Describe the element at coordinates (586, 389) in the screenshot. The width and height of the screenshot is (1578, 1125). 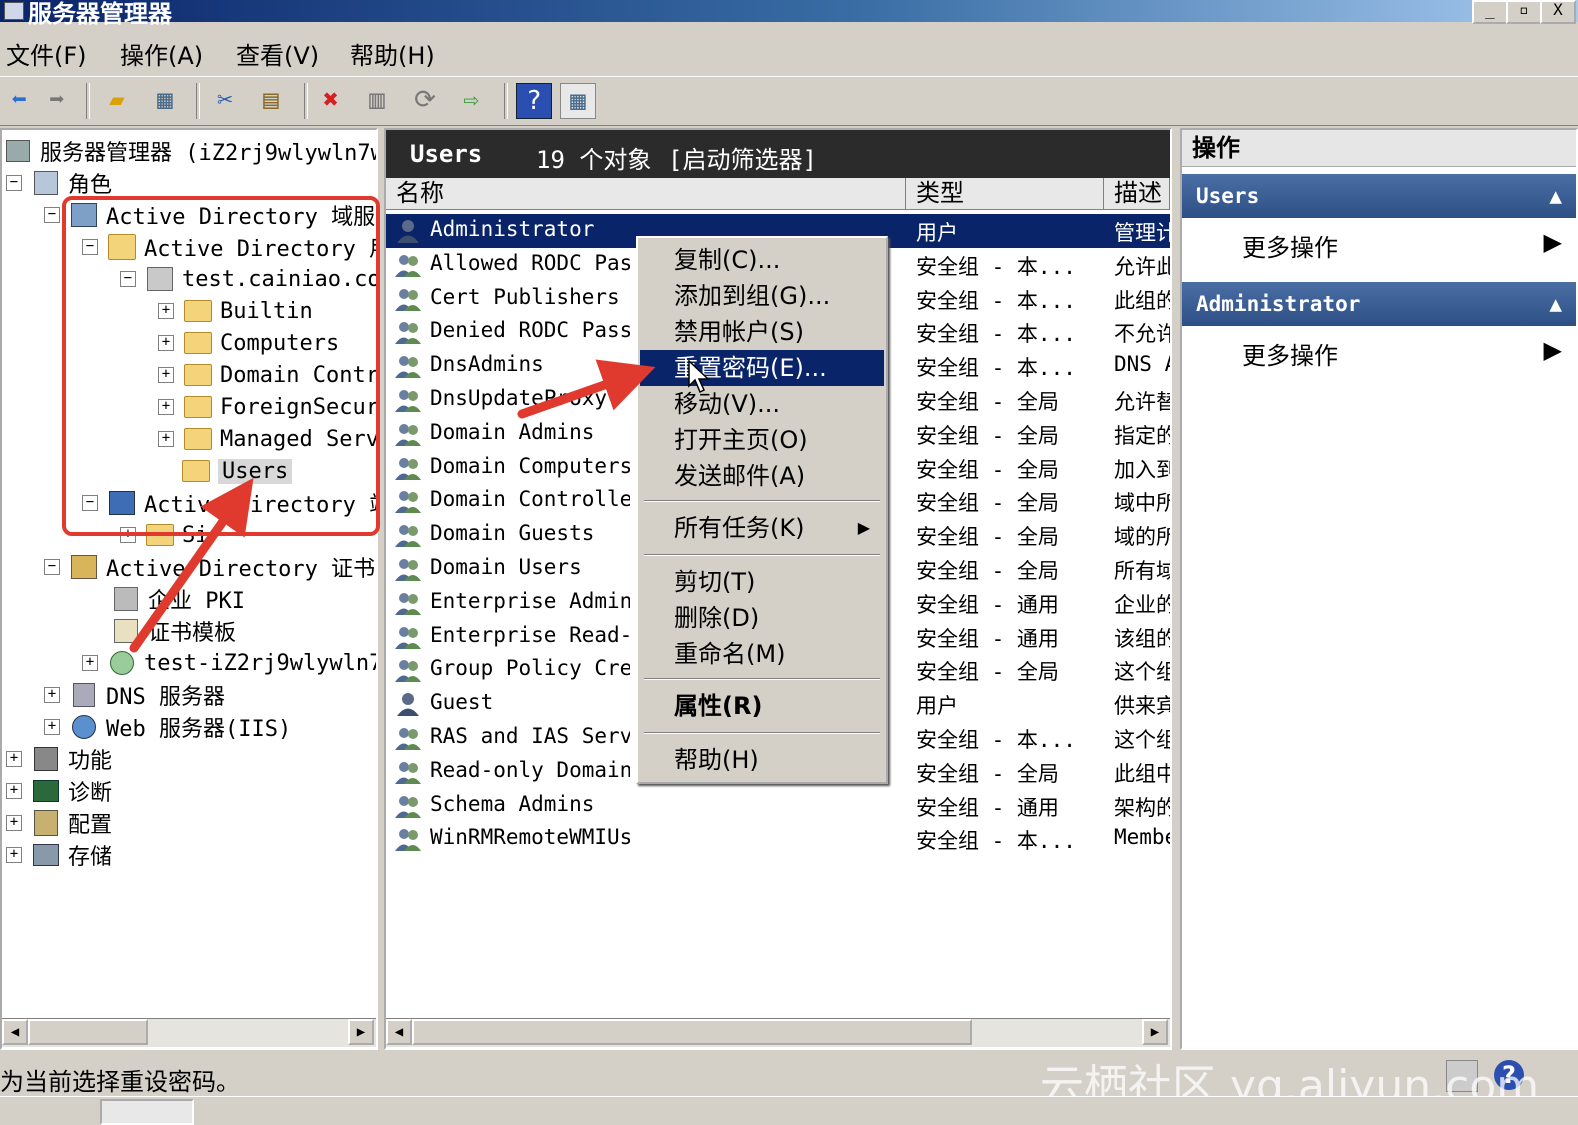
I see `arrow-to-reset-password` at that location.